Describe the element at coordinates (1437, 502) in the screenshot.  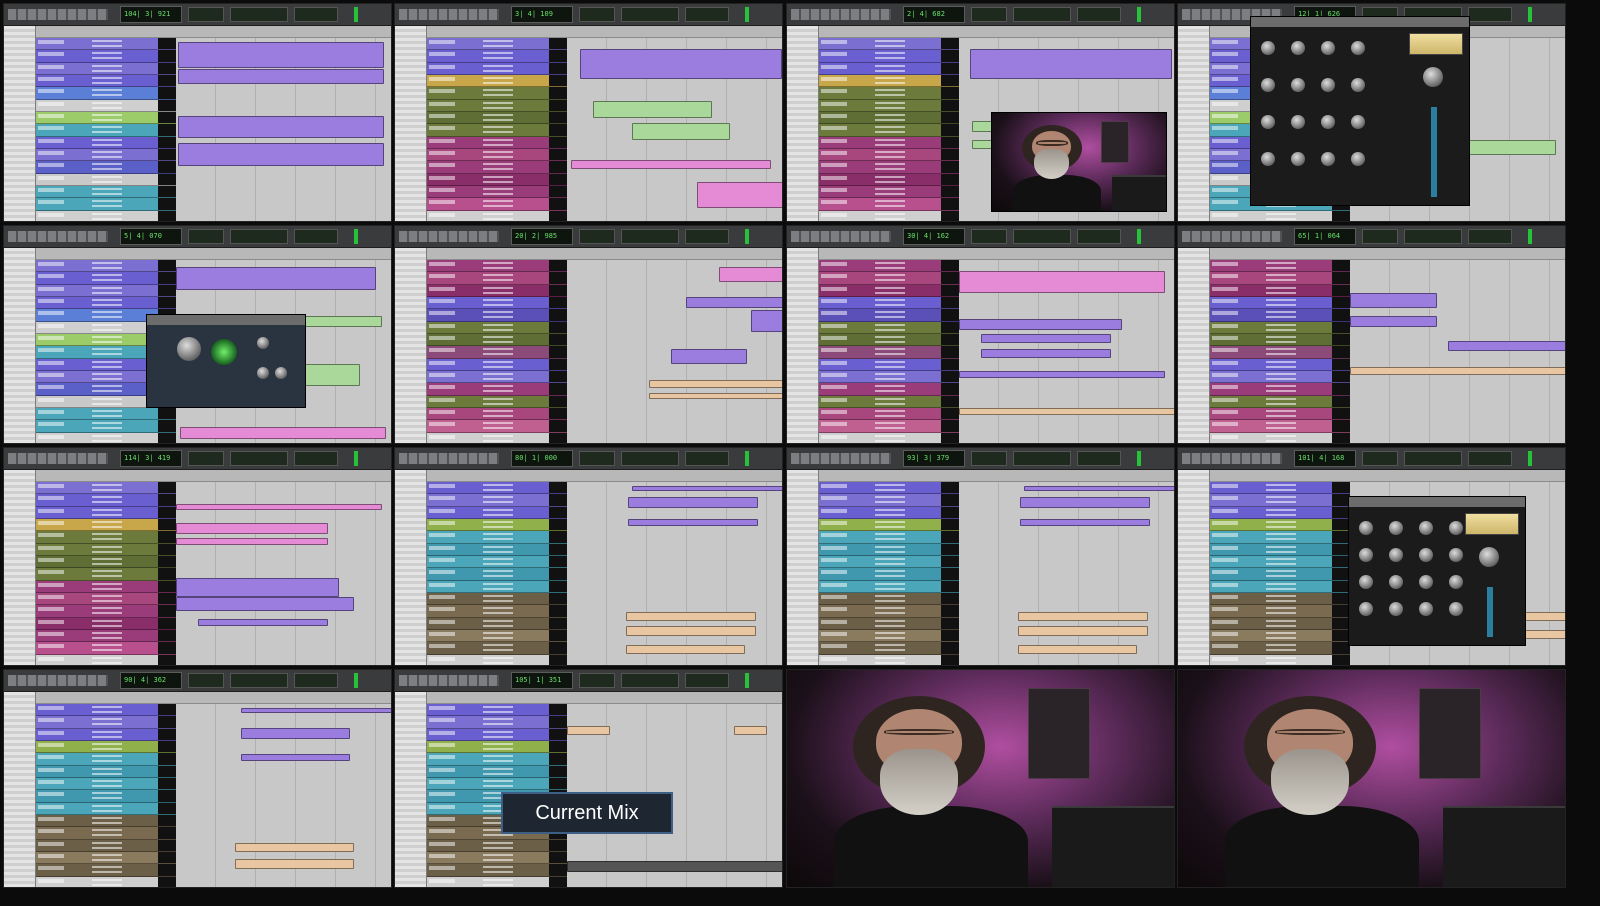
I see `plugin-title-bar` at that location.